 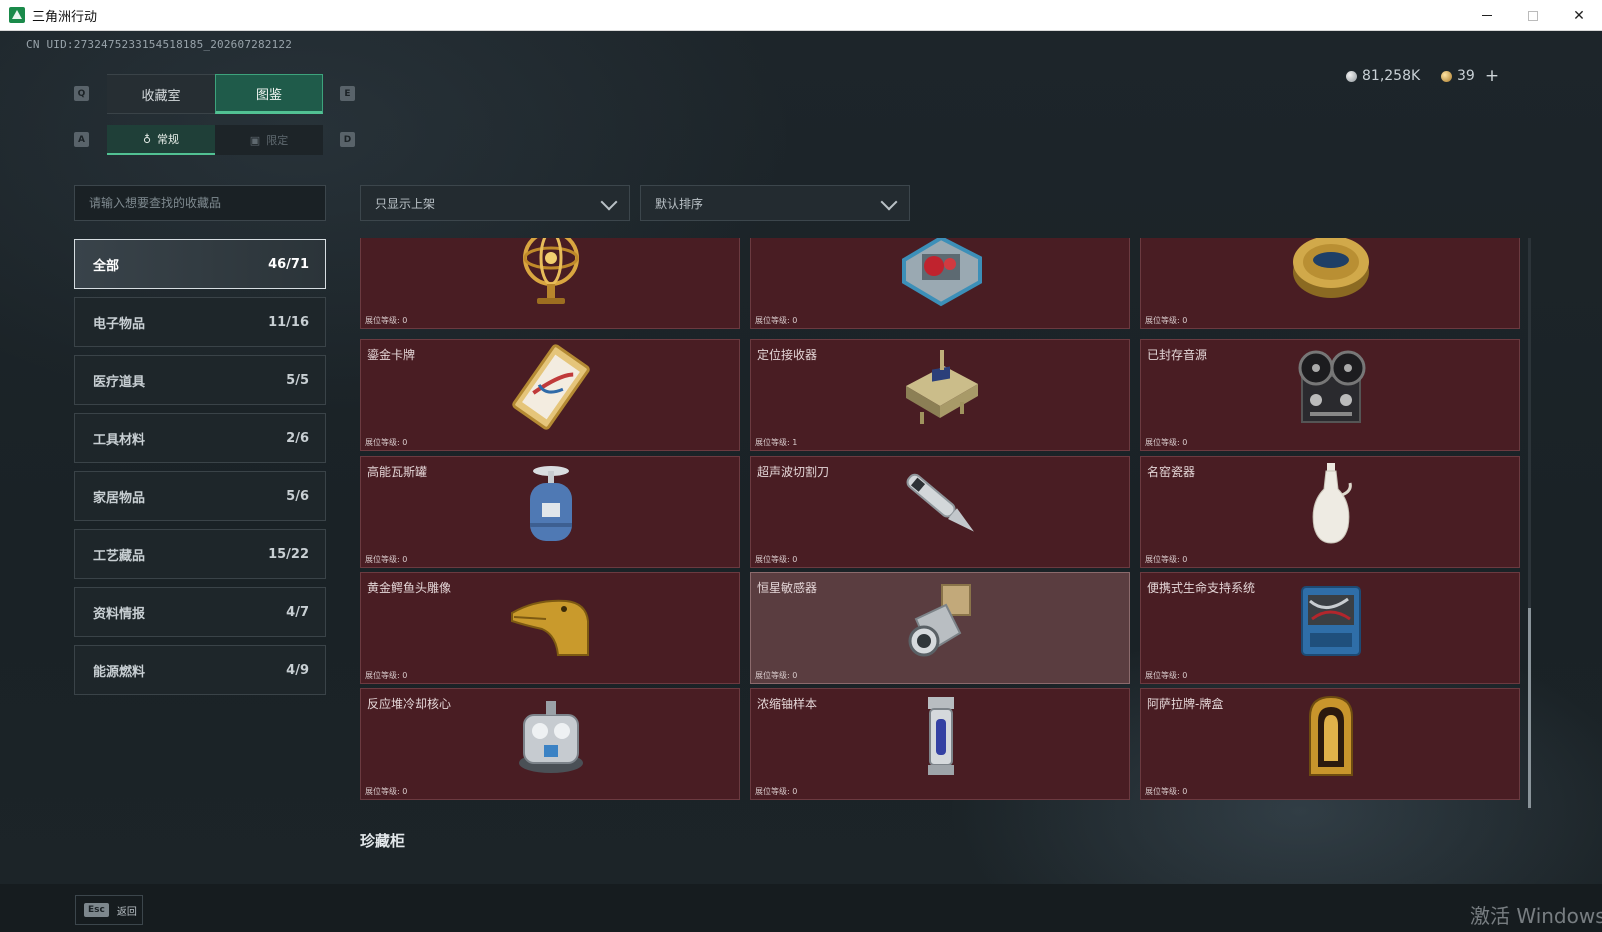 What do you see at coordinates (347, 139) in the screenshot?
I see `key-hint-d: D` at bounding box center [347, 139].